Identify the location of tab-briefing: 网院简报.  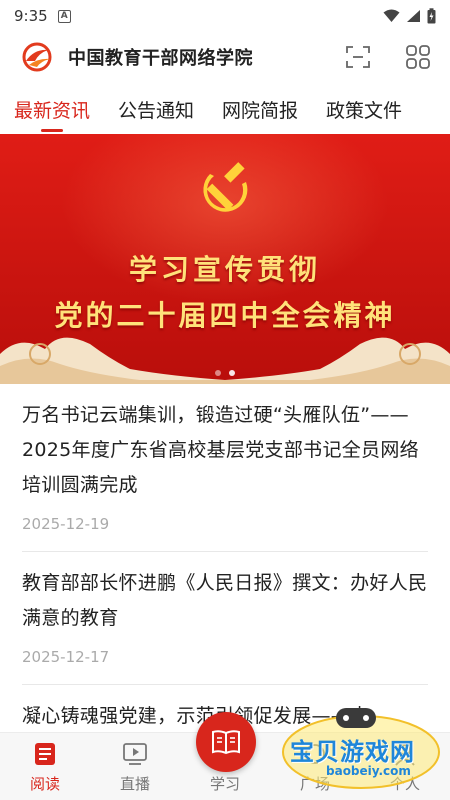
(260, 111).